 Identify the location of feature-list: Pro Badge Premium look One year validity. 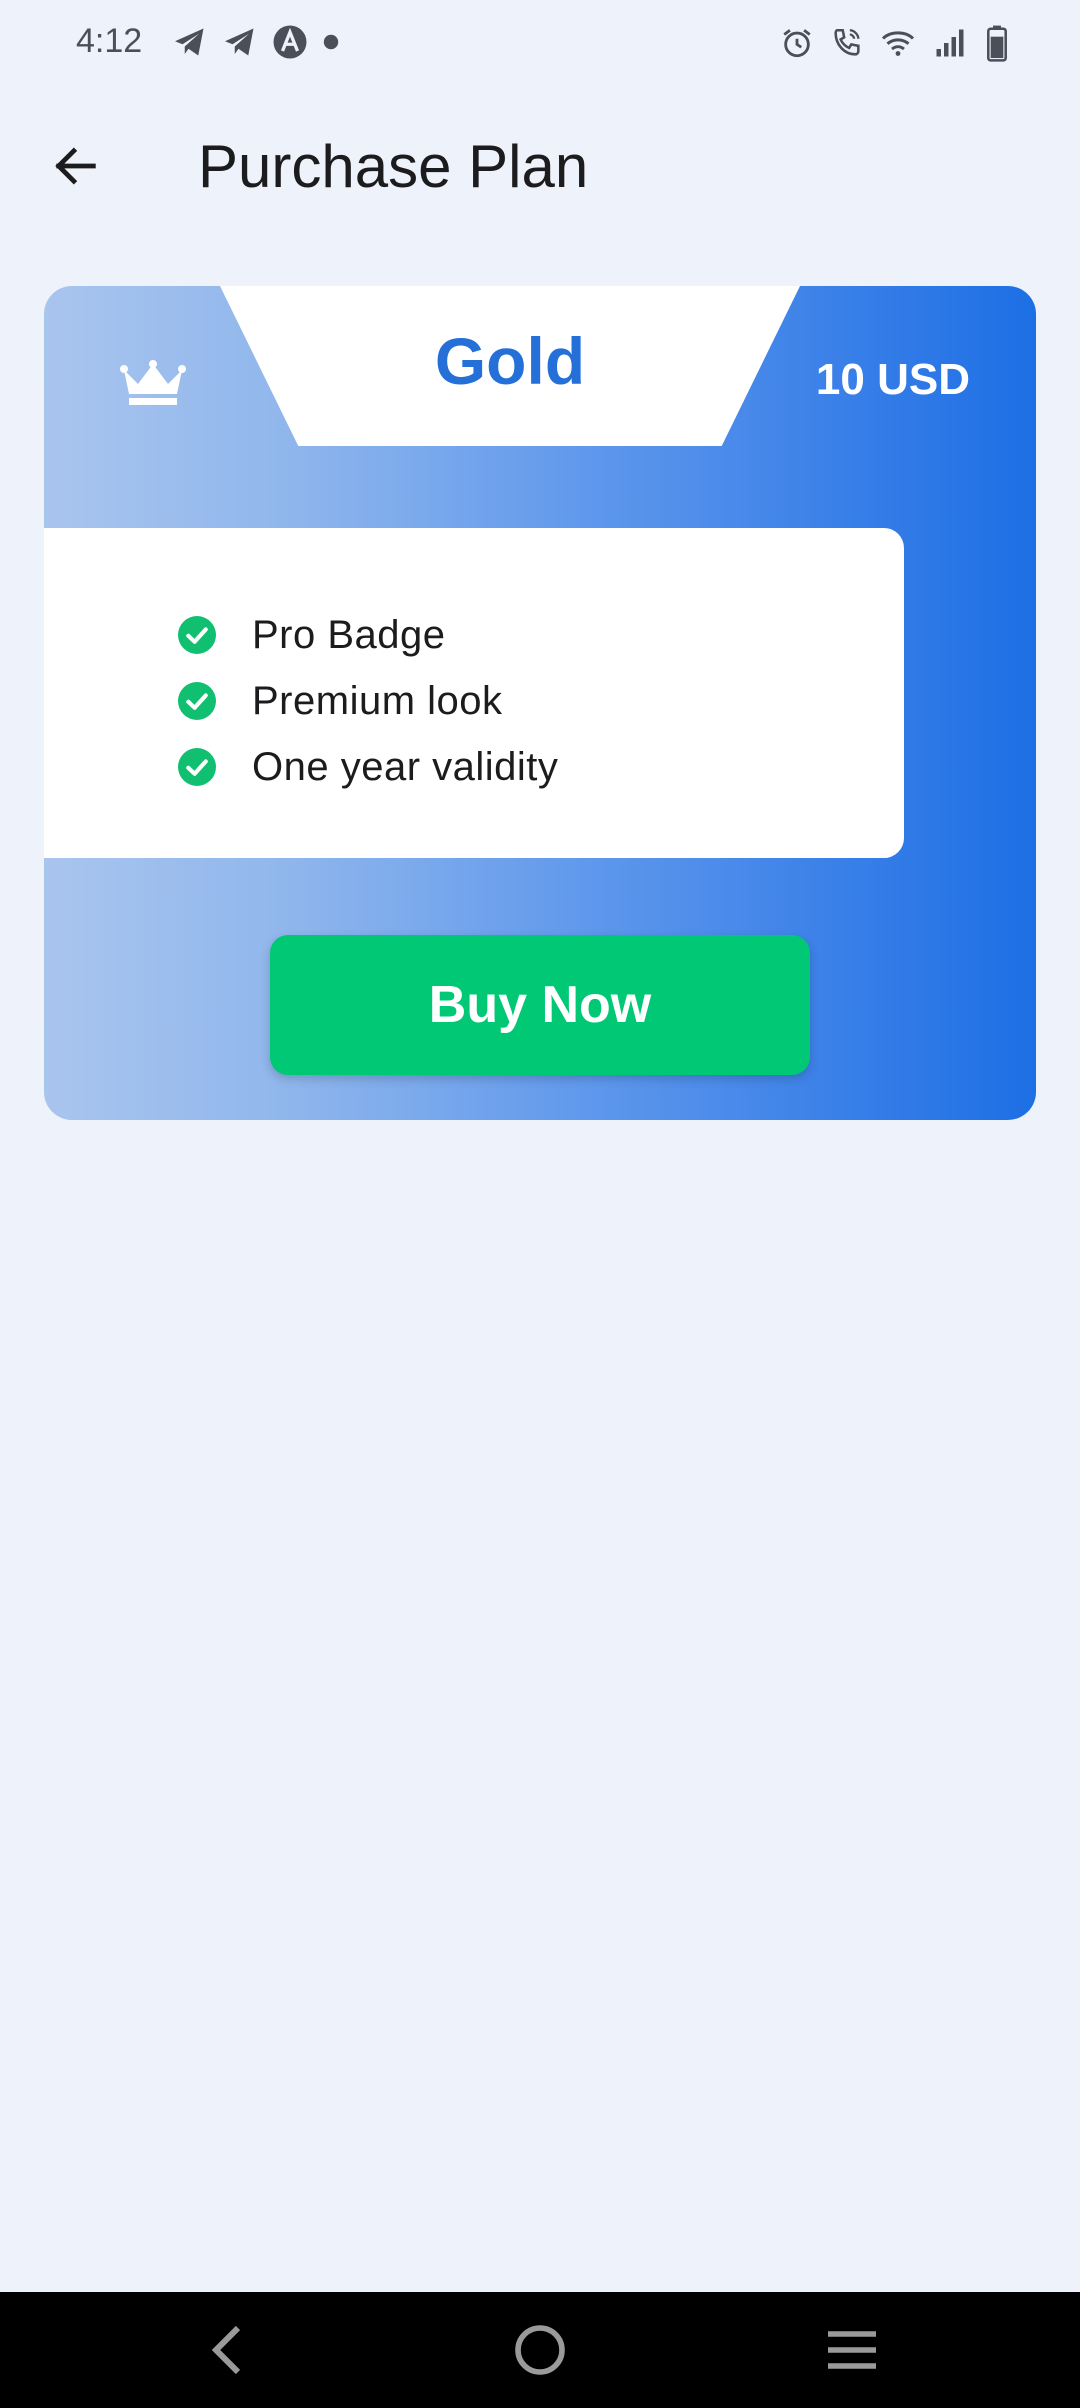
(368, 701).